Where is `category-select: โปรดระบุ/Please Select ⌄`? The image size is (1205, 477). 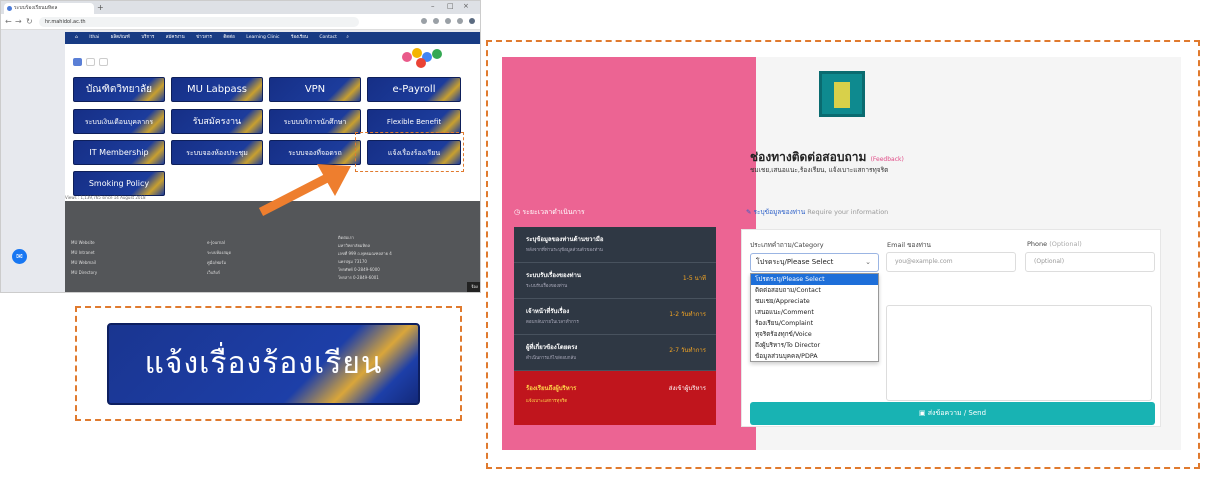
category-select: โปรดระบุ/Please Select ⌄ is located at coordinates (814, 262).